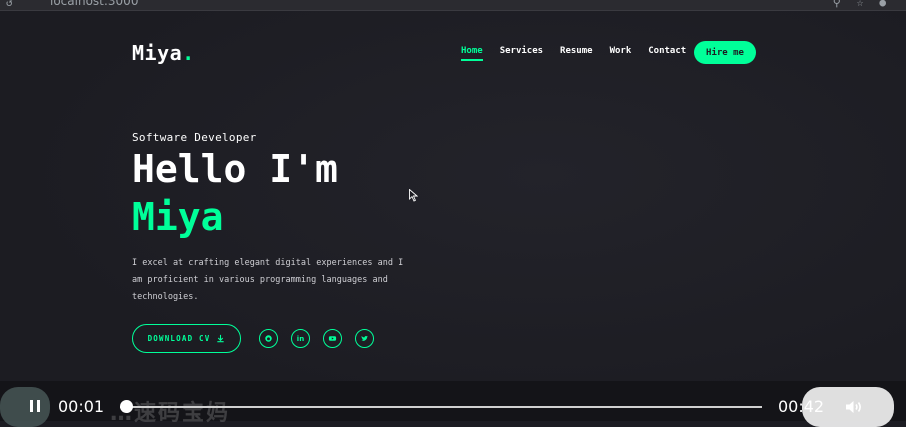  What do you see at coordinates (472, 53) in the screenshot?
I see `nav-home: Home` at bounding box center [472, 53].